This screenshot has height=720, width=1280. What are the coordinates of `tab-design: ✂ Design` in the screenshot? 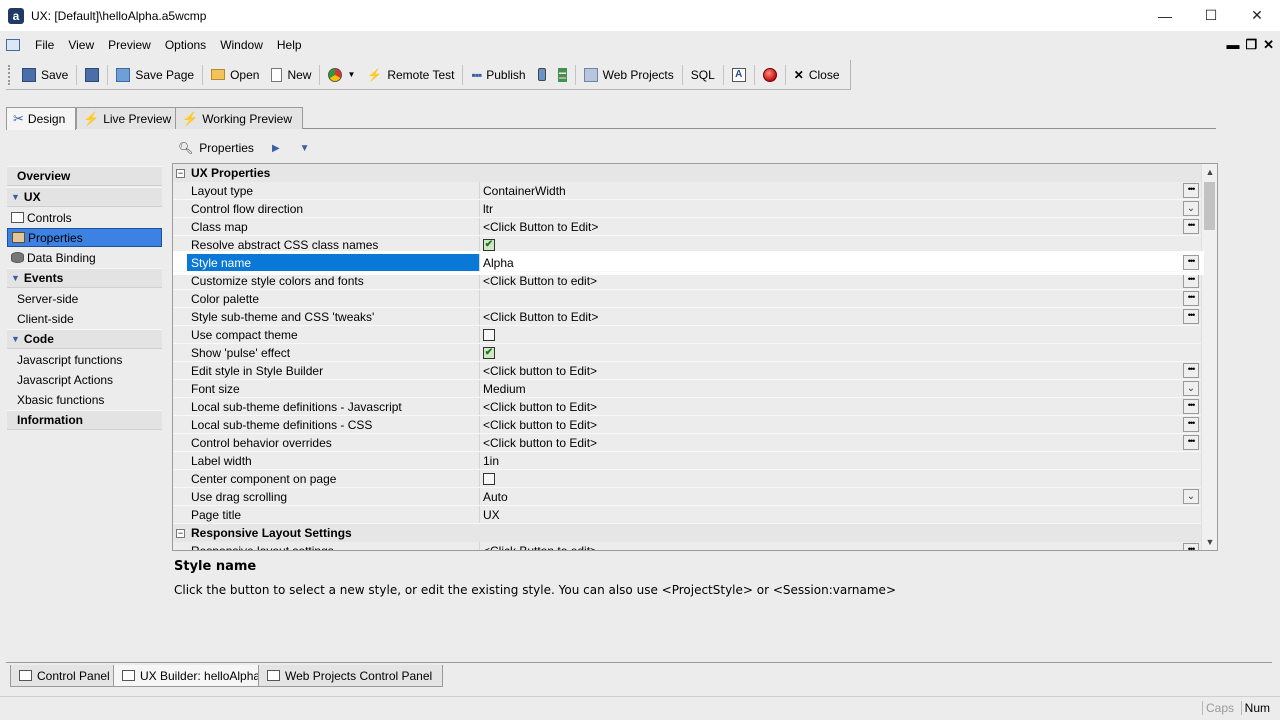 It's located at (41, 118).